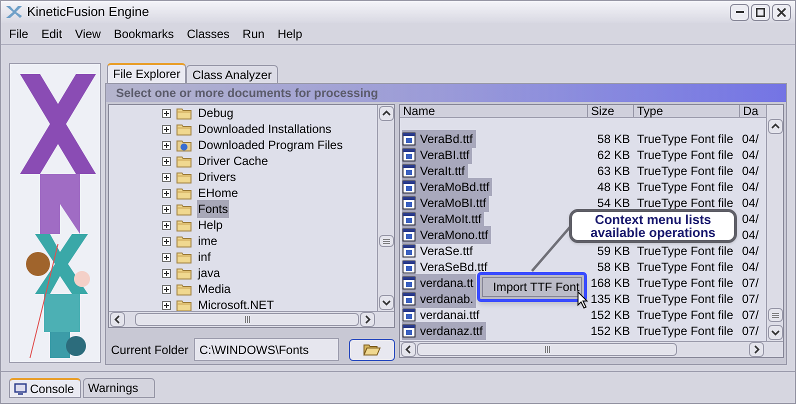 The height and width of the screenshot is (409, 800). I want to click on tree-item: Help, so click(210, 225).